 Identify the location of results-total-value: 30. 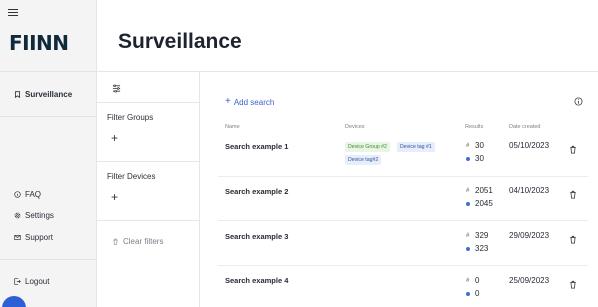
(479, 145).